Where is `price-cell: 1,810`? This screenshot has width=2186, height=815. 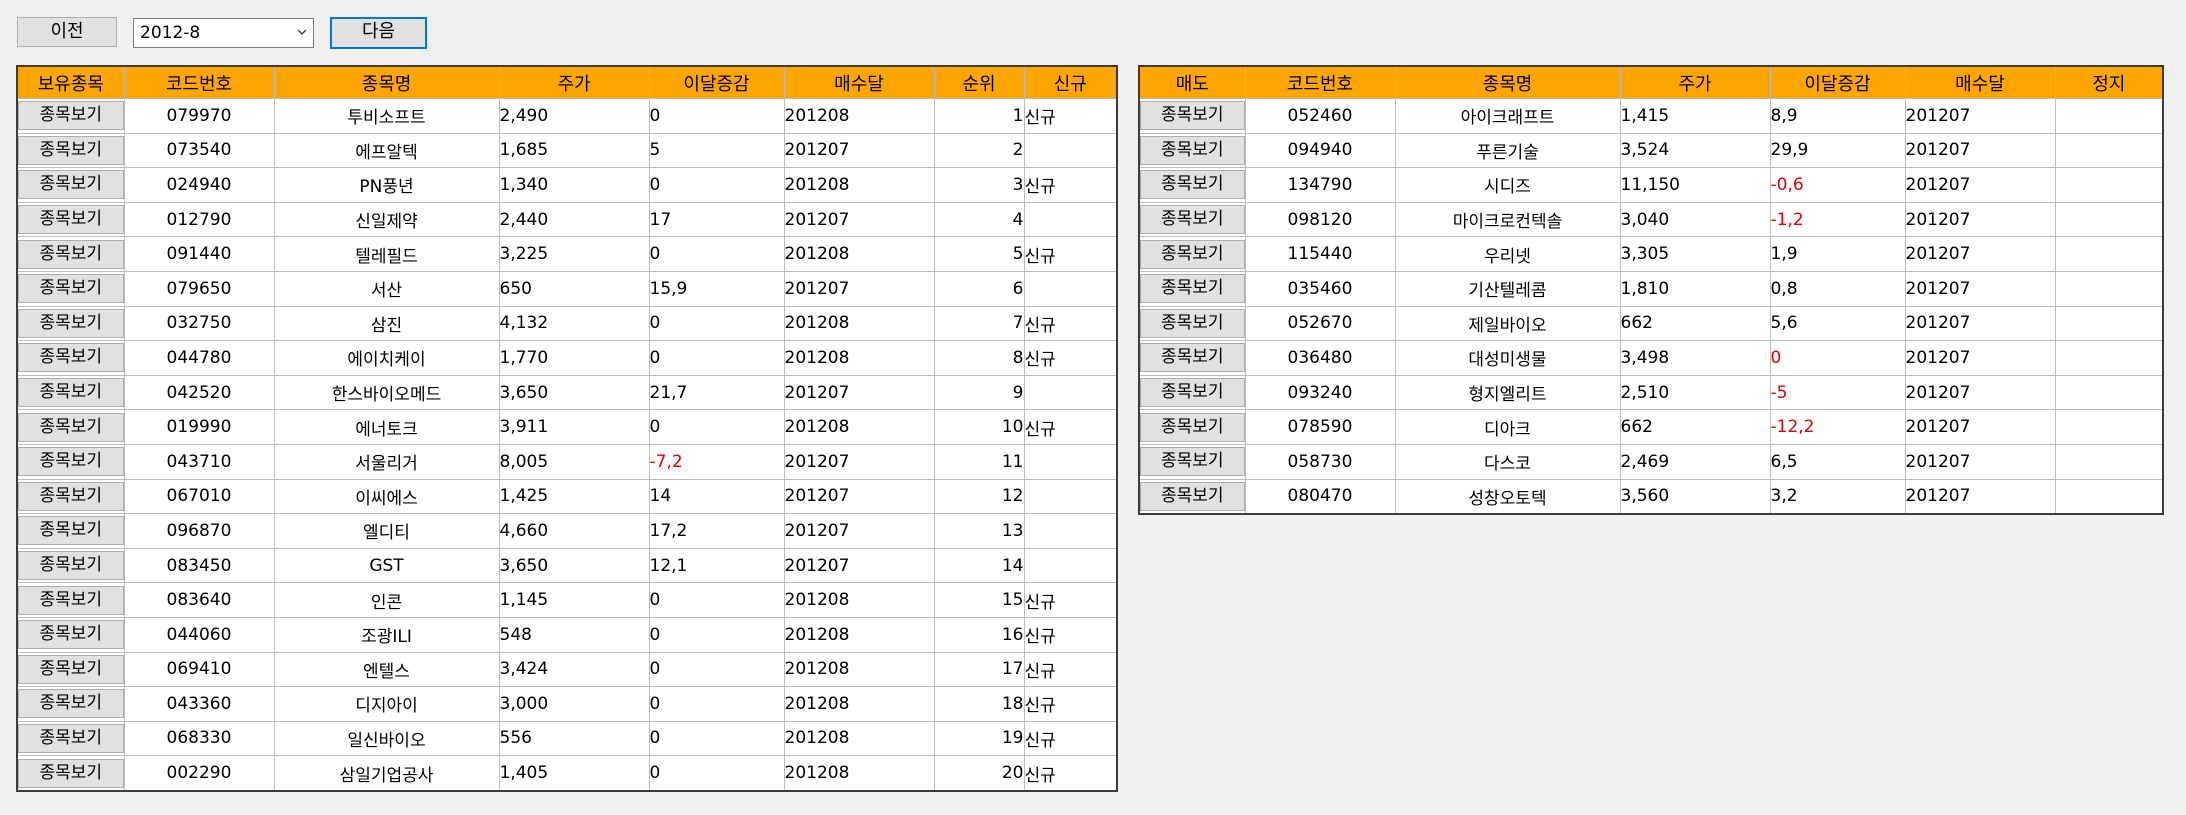 price-cell: 1,810 is located at coordinates (1695, 288).